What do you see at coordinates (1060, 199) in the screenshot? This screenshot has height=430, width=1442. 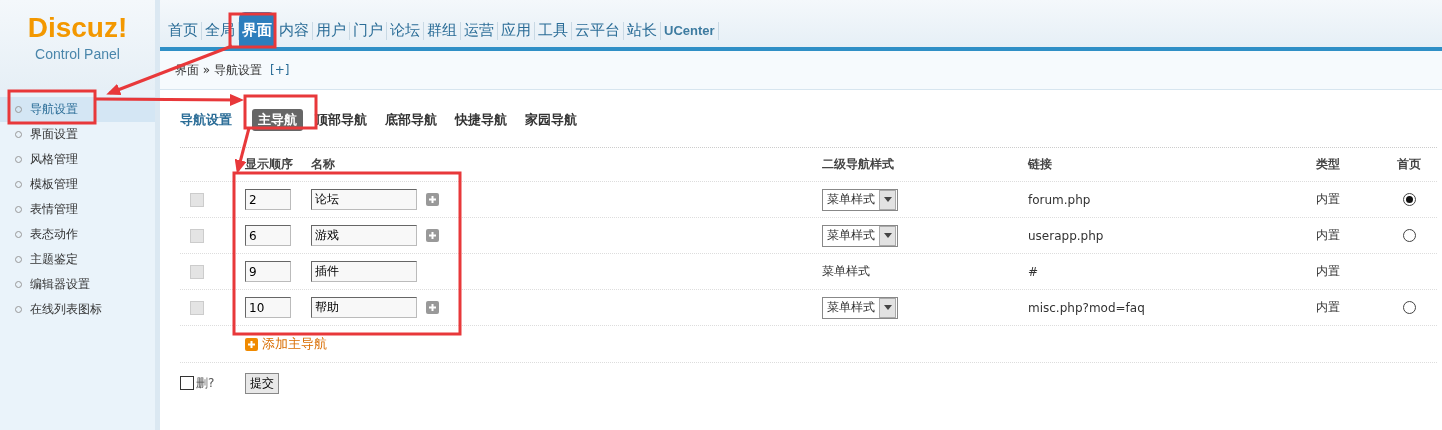 I see `table-cell-text: forum.php` at bounding box center [1060, 199].